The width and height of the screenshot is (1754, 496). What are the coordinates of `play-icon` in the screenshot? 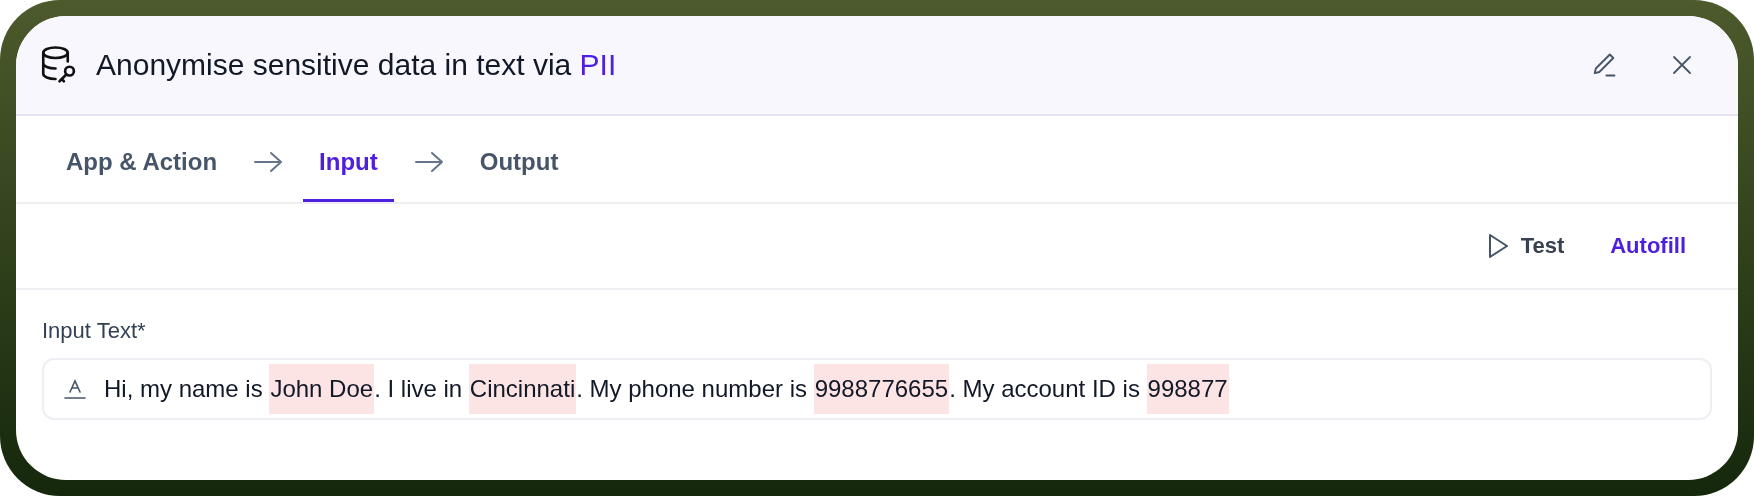 It's located at (1497, 246).